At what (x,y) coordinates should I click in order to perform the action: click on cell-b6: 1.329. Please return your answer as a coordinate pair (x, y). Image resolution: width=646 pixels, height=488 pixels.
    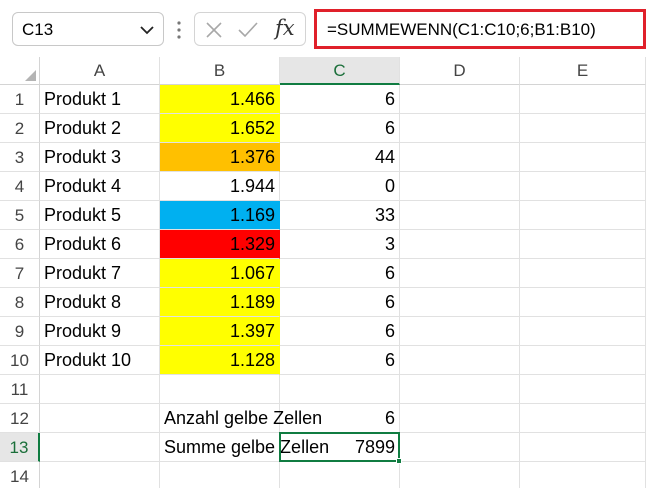
    Looking at the image, I should click on (220, 244).